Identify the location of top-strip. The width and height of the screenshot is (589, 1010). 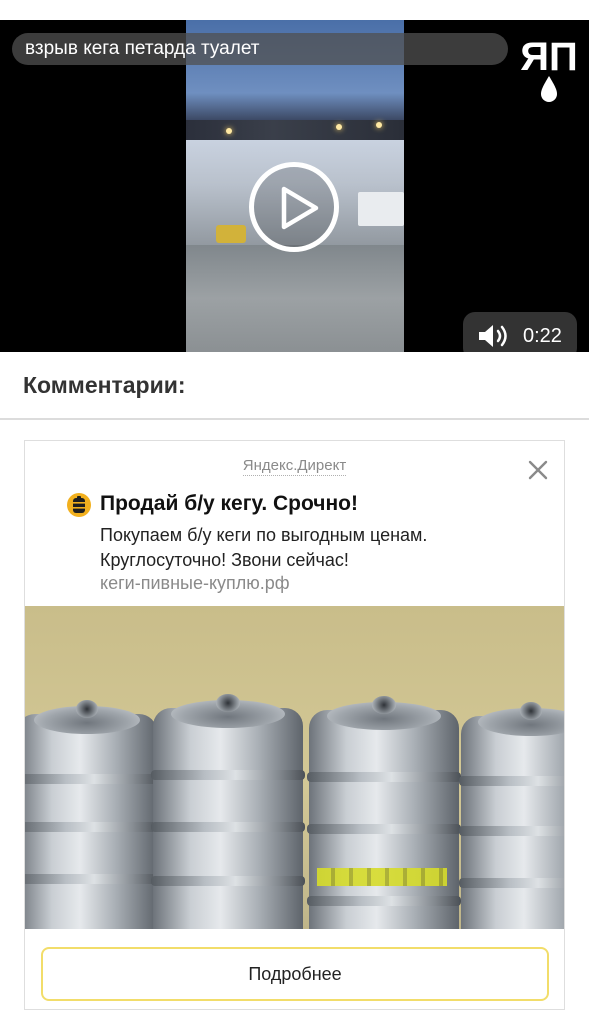
(294, 10).